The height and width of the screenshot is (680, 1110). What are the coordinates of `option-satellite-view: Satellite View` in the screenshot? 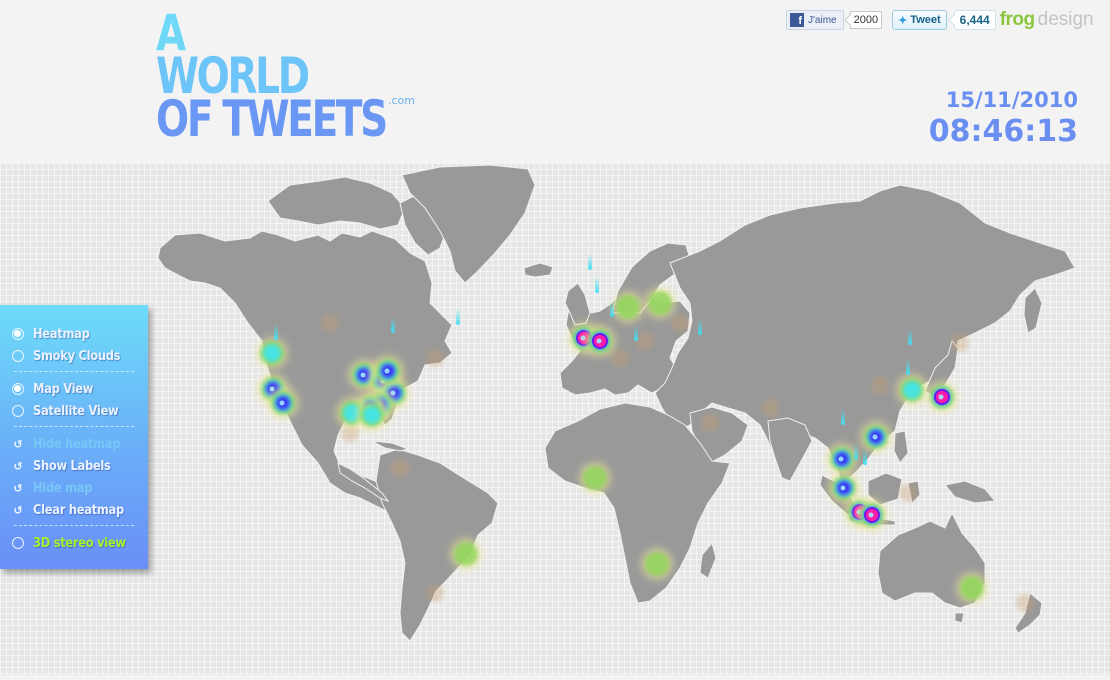 It's located at (74, 411).